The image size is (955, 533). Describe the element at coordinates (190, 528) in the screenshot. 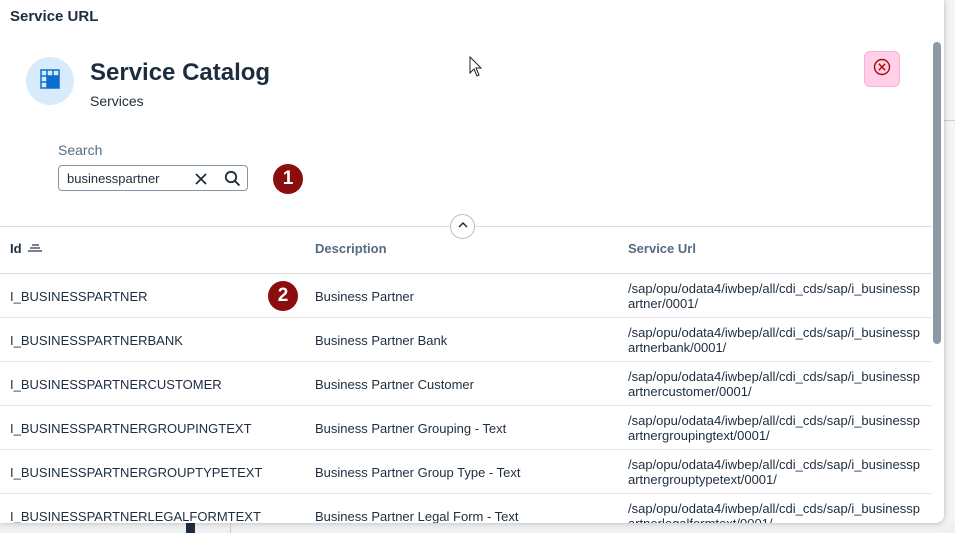

I see `background-marker` at that location.